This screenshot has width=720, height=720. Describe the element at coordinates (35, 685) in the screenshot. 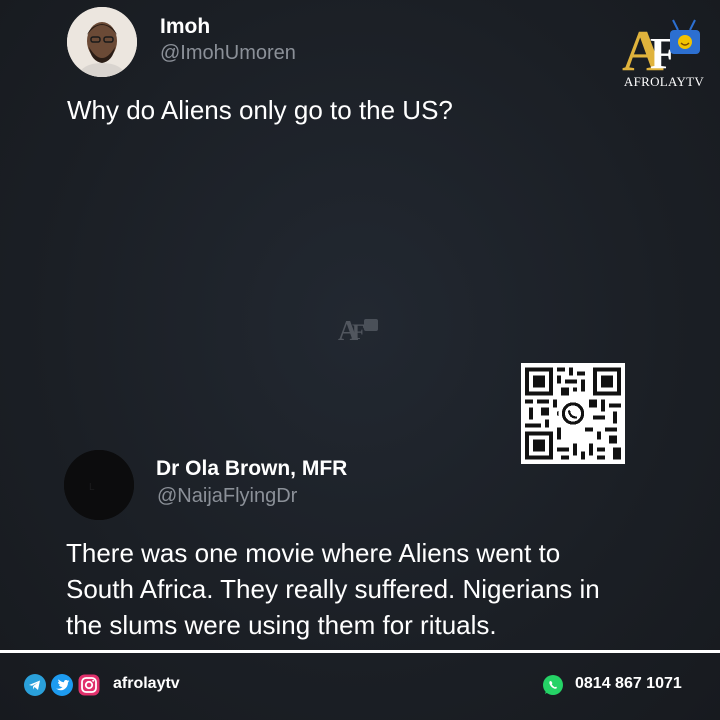

I see `telegram-icon` at that location.